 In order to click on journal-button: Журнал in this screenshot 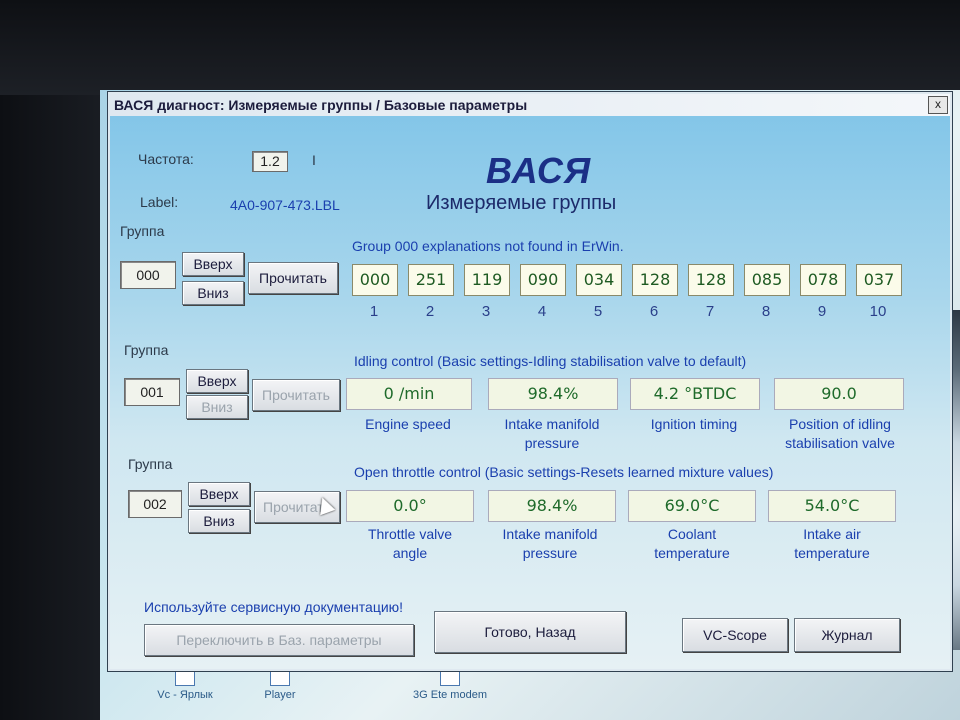, I will do `click(847, 635)`.